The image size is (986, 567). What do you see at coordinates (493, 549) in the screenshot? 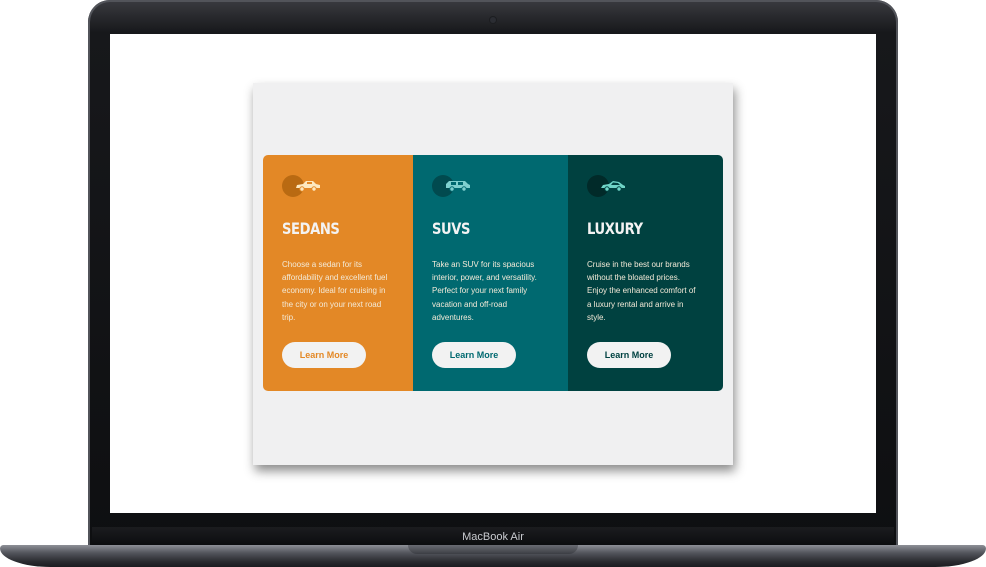
I see `laptop-hinge-notch` at bounding box center [493, 549].